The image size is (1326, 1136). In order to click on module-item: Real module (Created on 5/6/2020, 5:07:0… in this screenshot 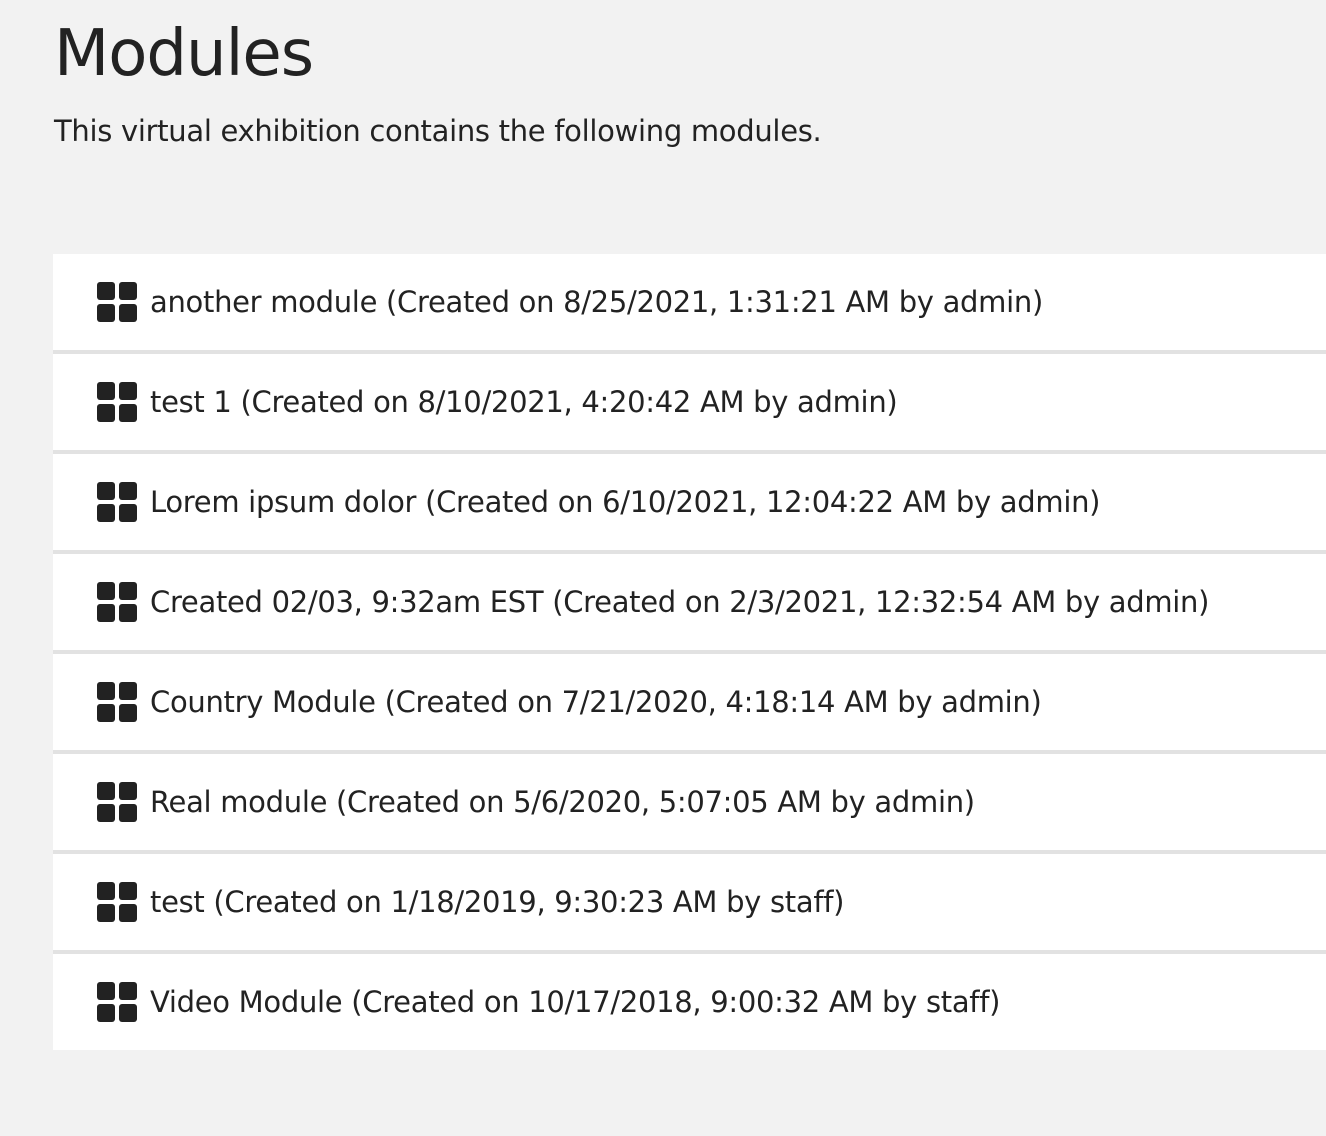, I will do `click(689, 804)`.